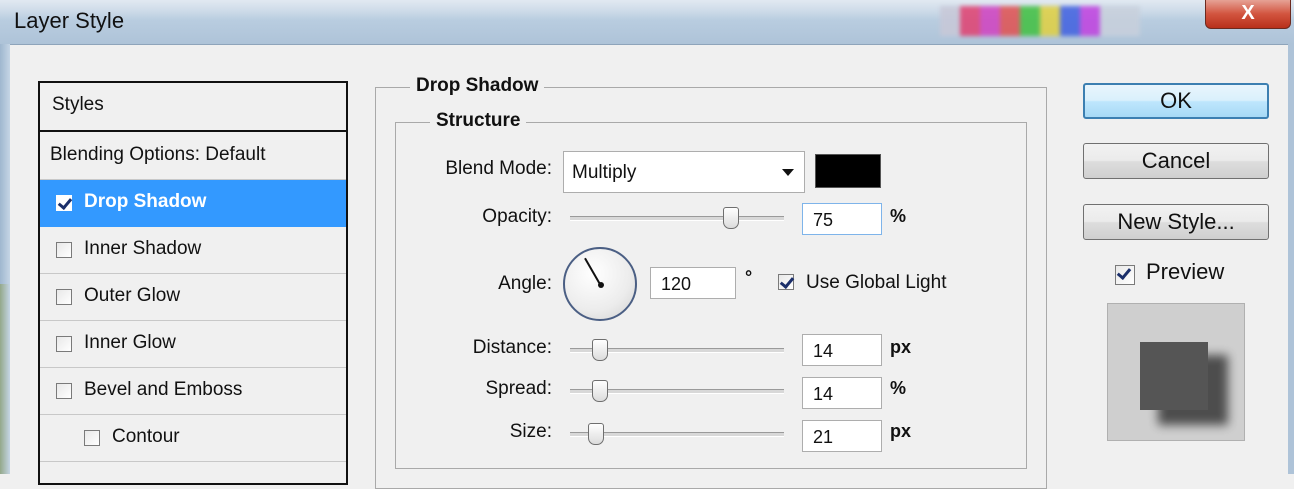  I want to click on style-item-contour: Contour, so click(193, 438).